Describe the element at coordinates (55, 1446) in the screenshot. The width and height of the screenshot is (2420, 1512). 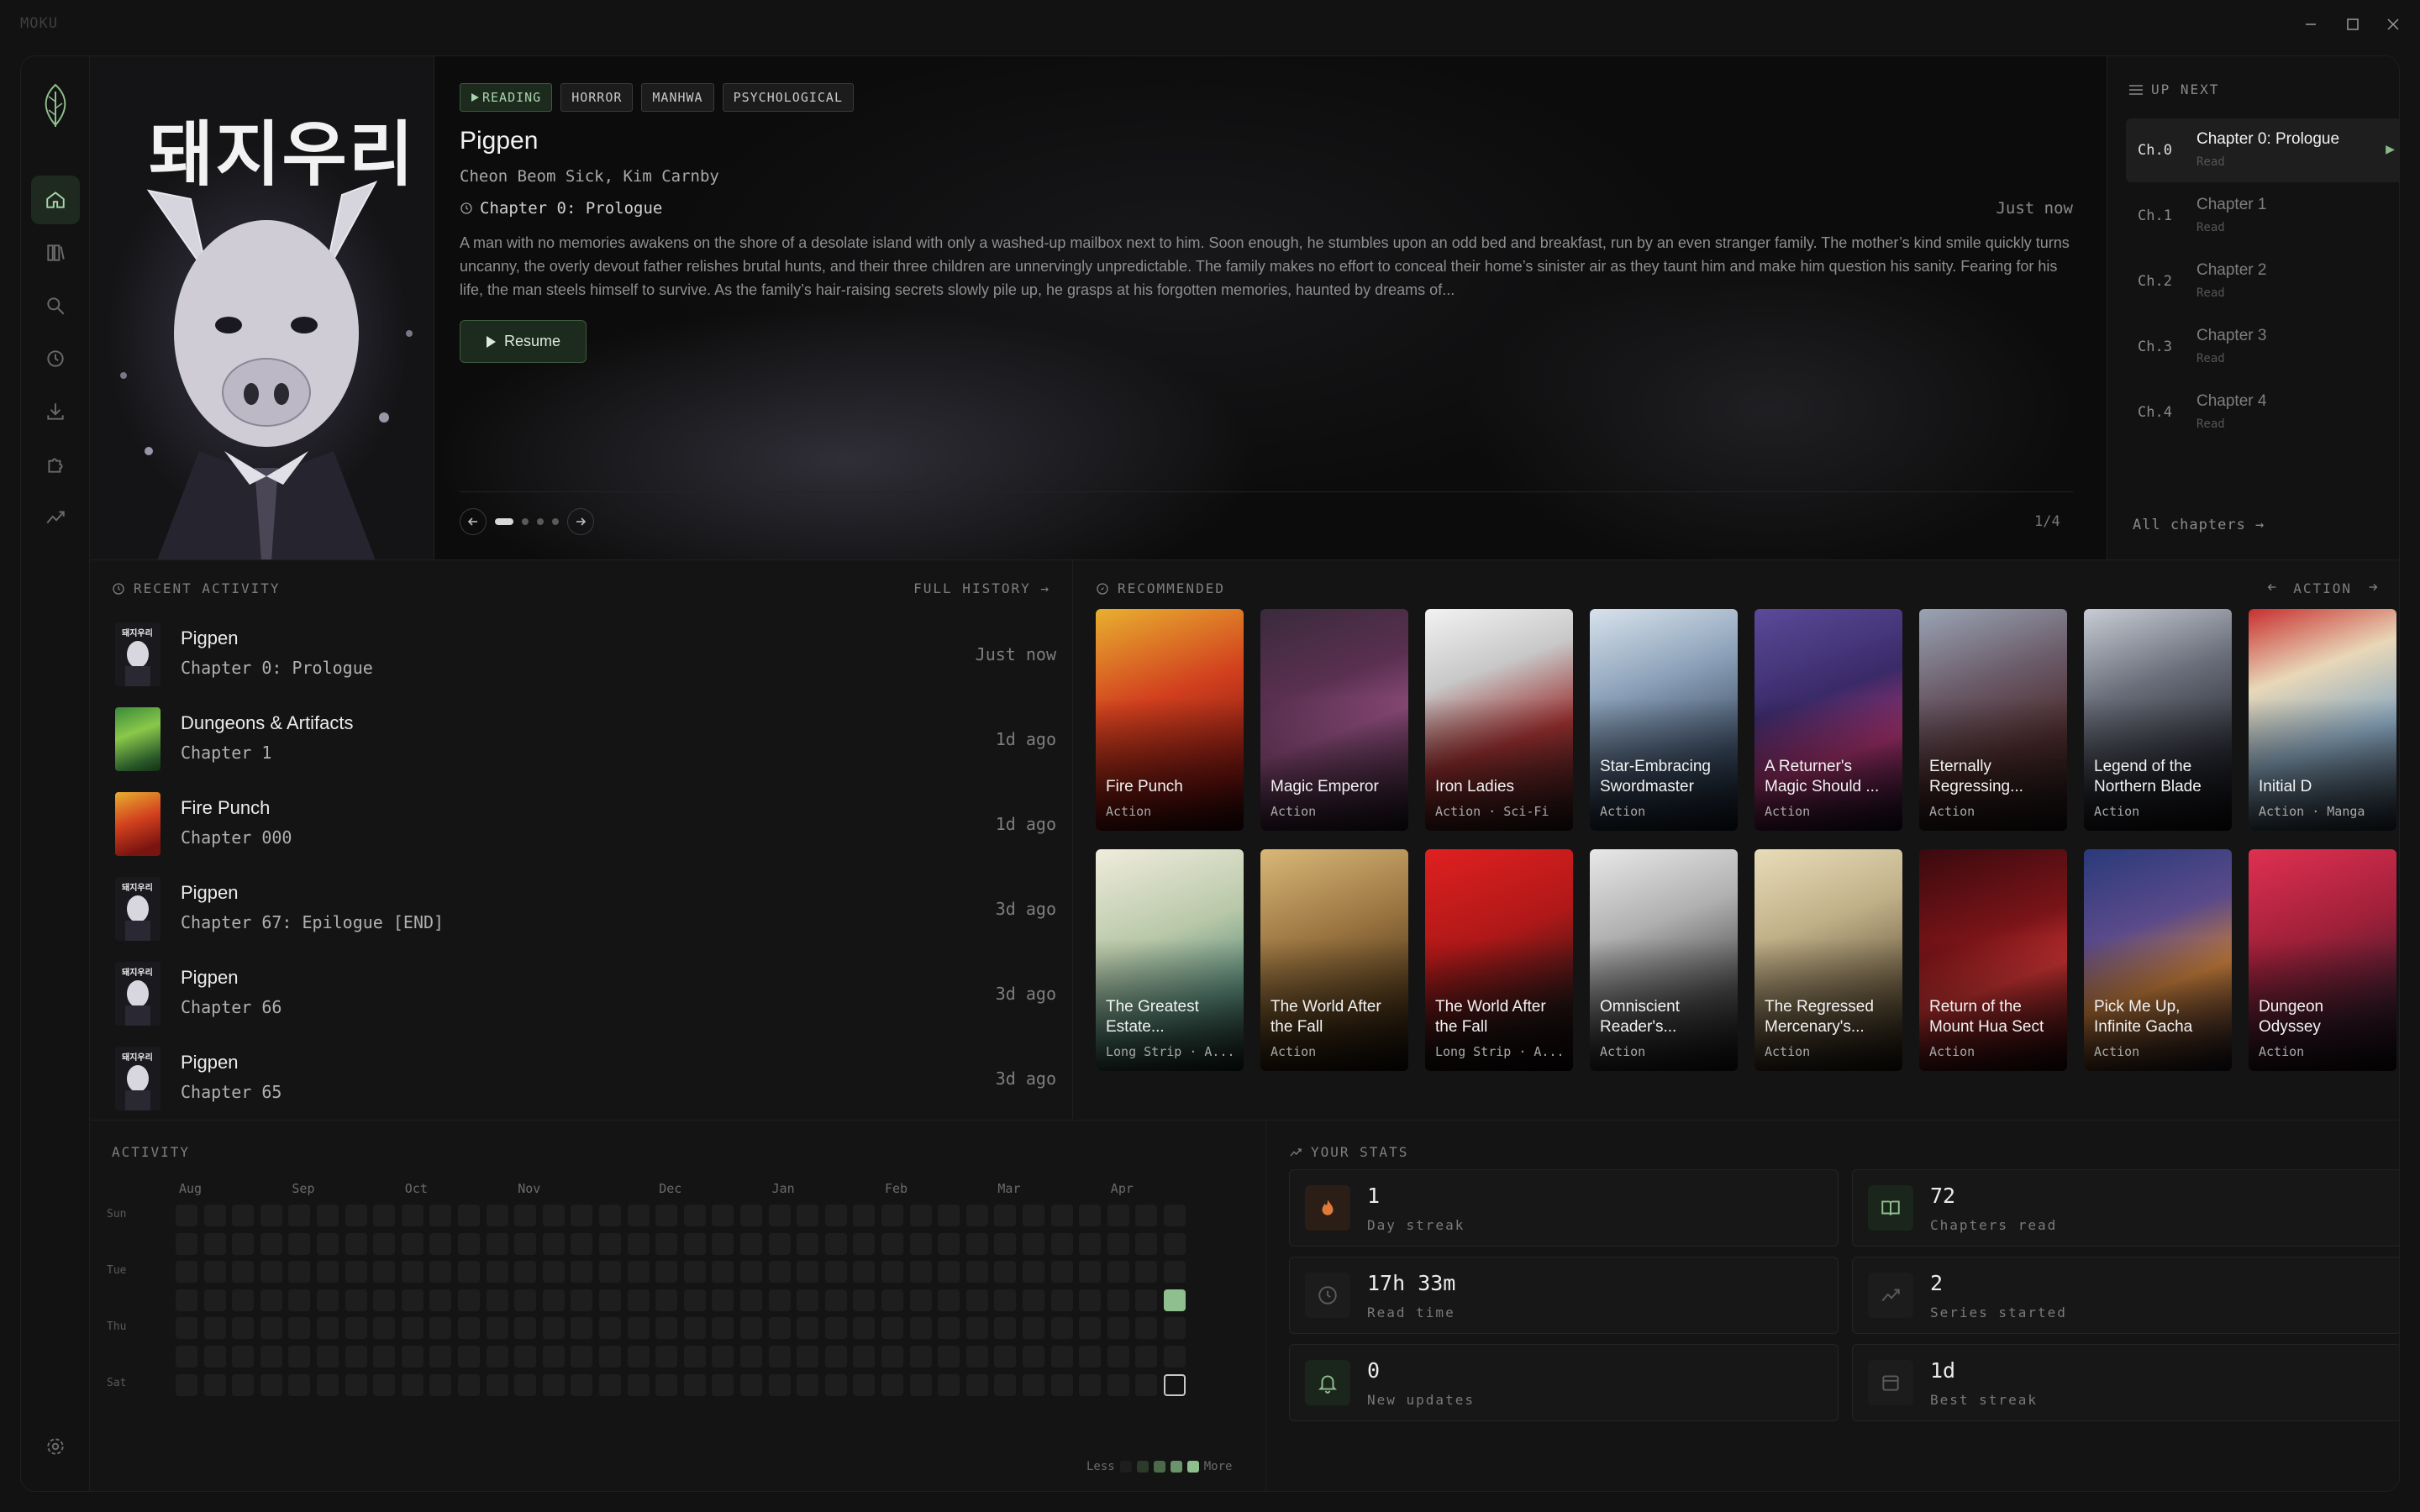
I see `nav-settings` at that location.